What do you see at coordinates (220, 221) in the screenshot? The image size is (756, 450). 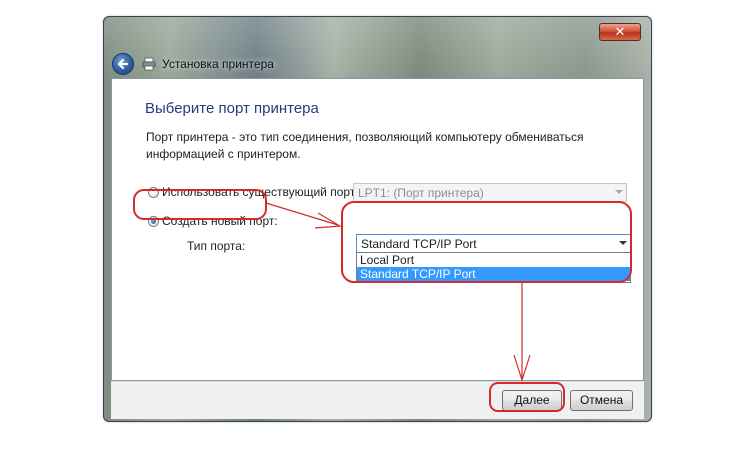 I see `new-port-label: Создать новый порт:` at bounding box center [220, 221].